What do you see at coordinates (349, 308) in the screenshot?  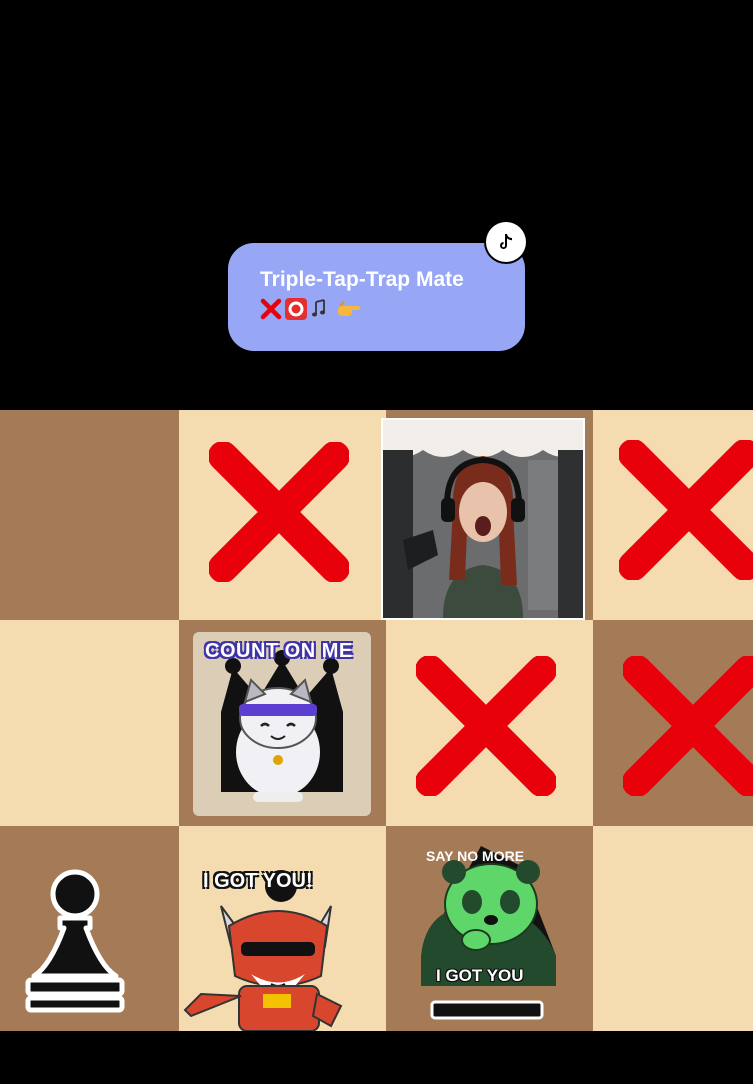 I see `pointing-right-icon` at bounding box center [349, 308].